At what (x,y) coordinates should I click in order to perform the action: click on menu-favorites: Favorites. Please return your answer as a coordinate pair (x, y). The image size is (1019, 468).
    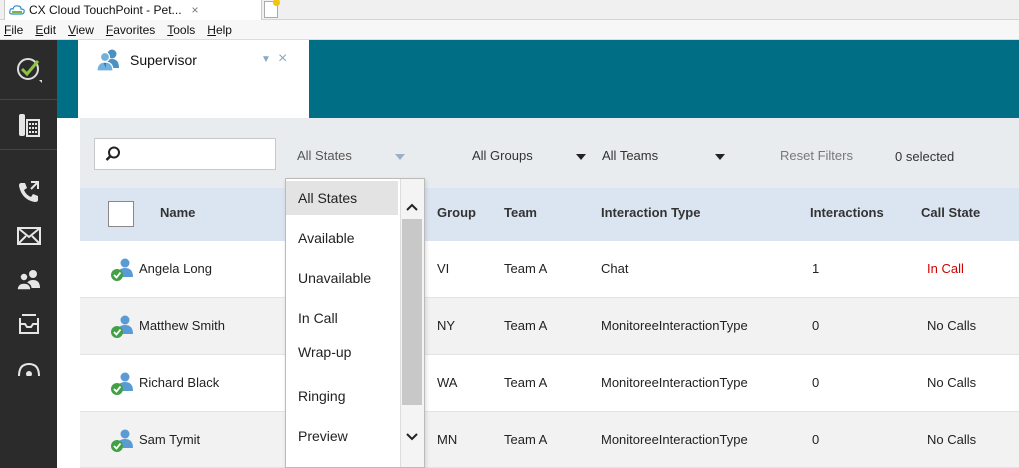
    Looking at the image, I should click on (130, 30).